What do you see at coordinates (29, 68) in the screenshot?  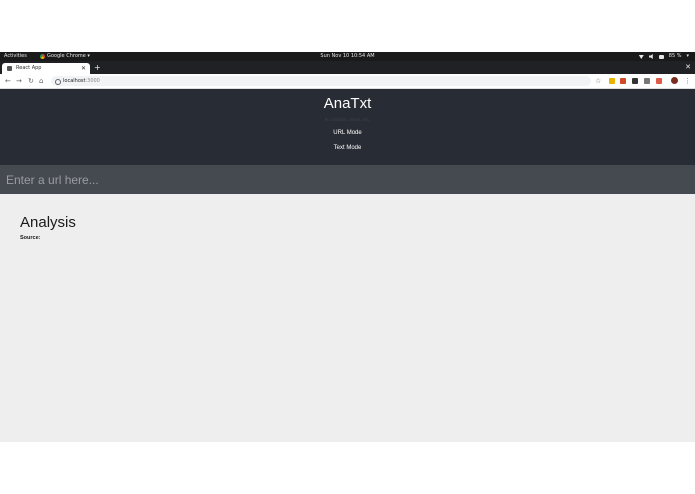 I see `tab-title: React App` at bounding box center [29, 68].